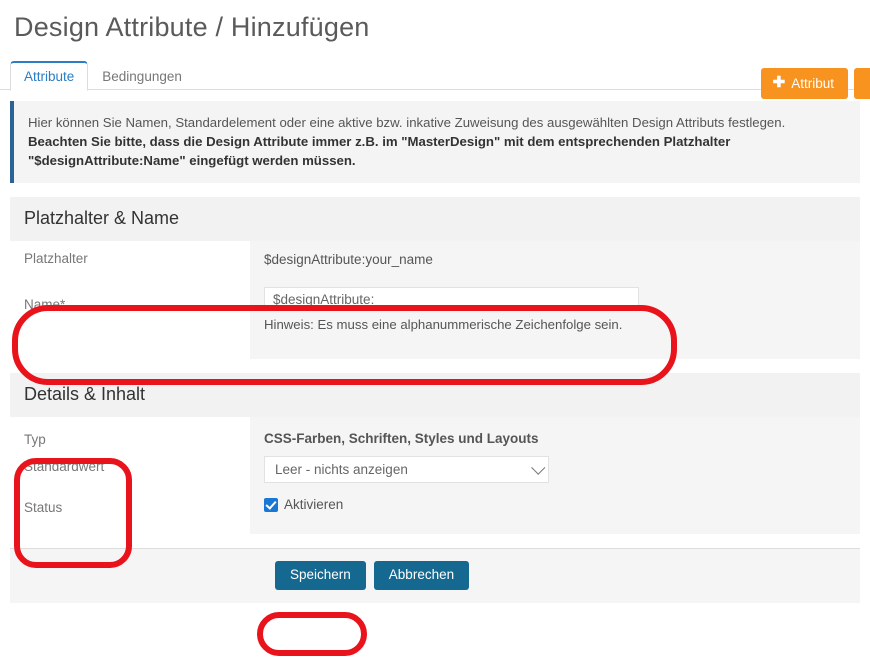 The height and width of the screenshot is (670, 870). Describe the element at coordinates (35, 439) in the screenshot. I see `label-typ: Typ` at that location.